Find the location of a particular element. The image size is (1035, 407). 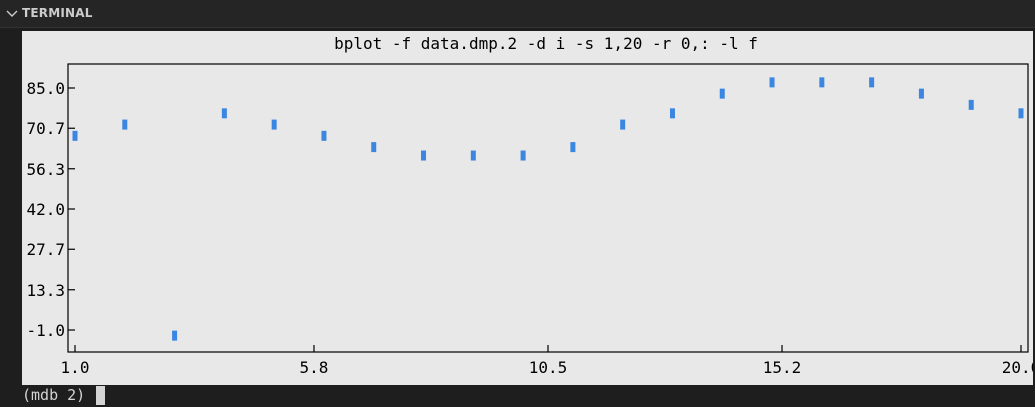

x-tick-label: 10.5 is located at coordinates (548, 367).